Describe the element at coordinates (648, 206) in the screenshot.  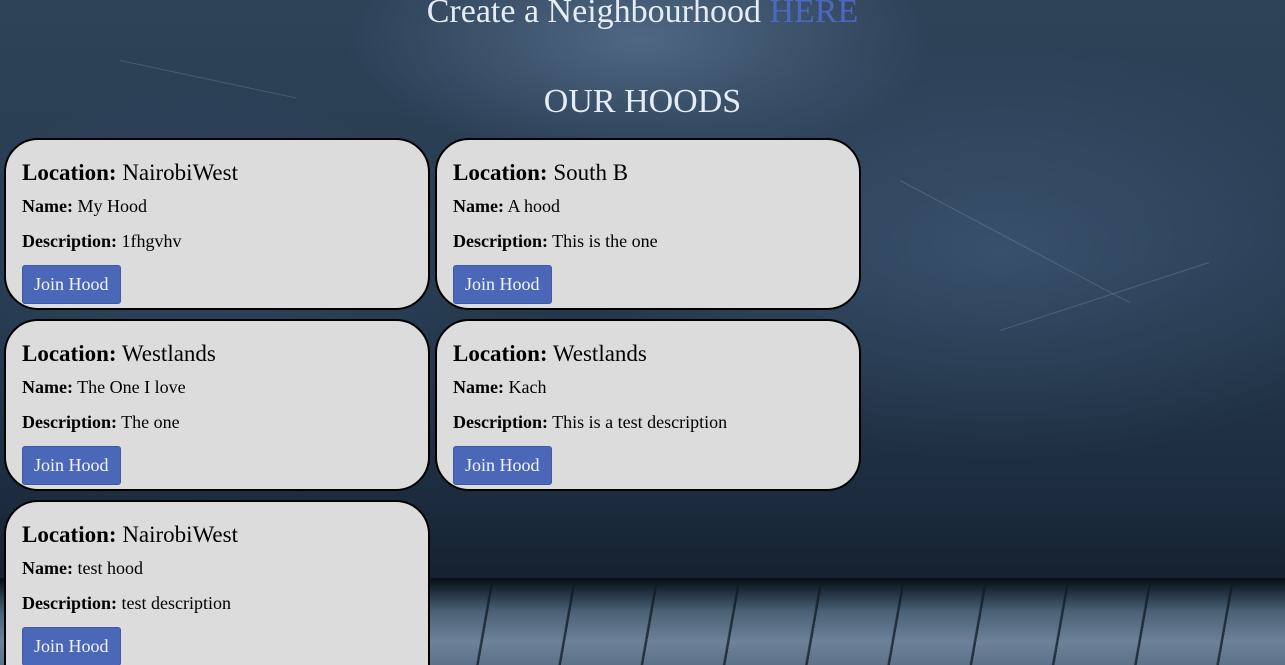
I see `hood-name: Name: A hood` at that location.